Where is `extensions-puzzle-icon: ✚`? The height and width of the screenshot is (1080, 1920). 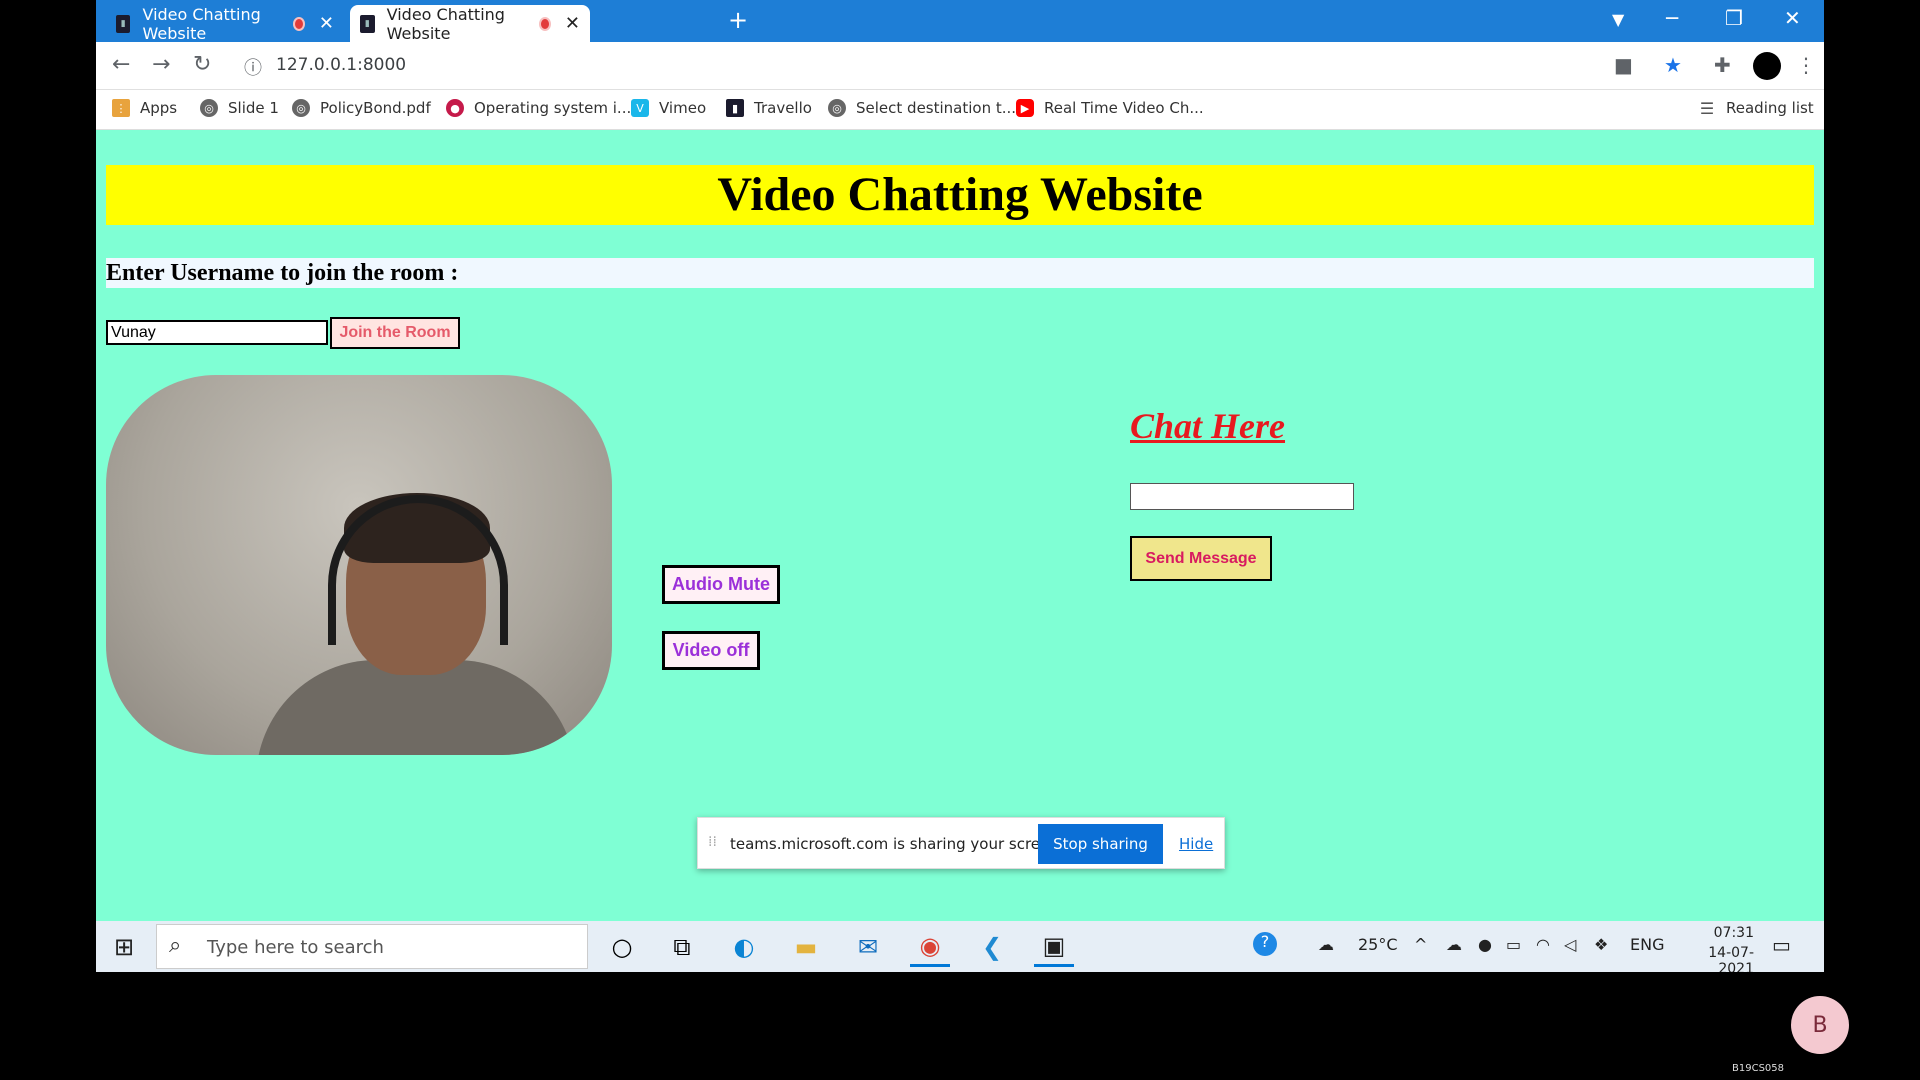 extensions-puzzle-icon: ✚ is located at coordinates (1722, 65).